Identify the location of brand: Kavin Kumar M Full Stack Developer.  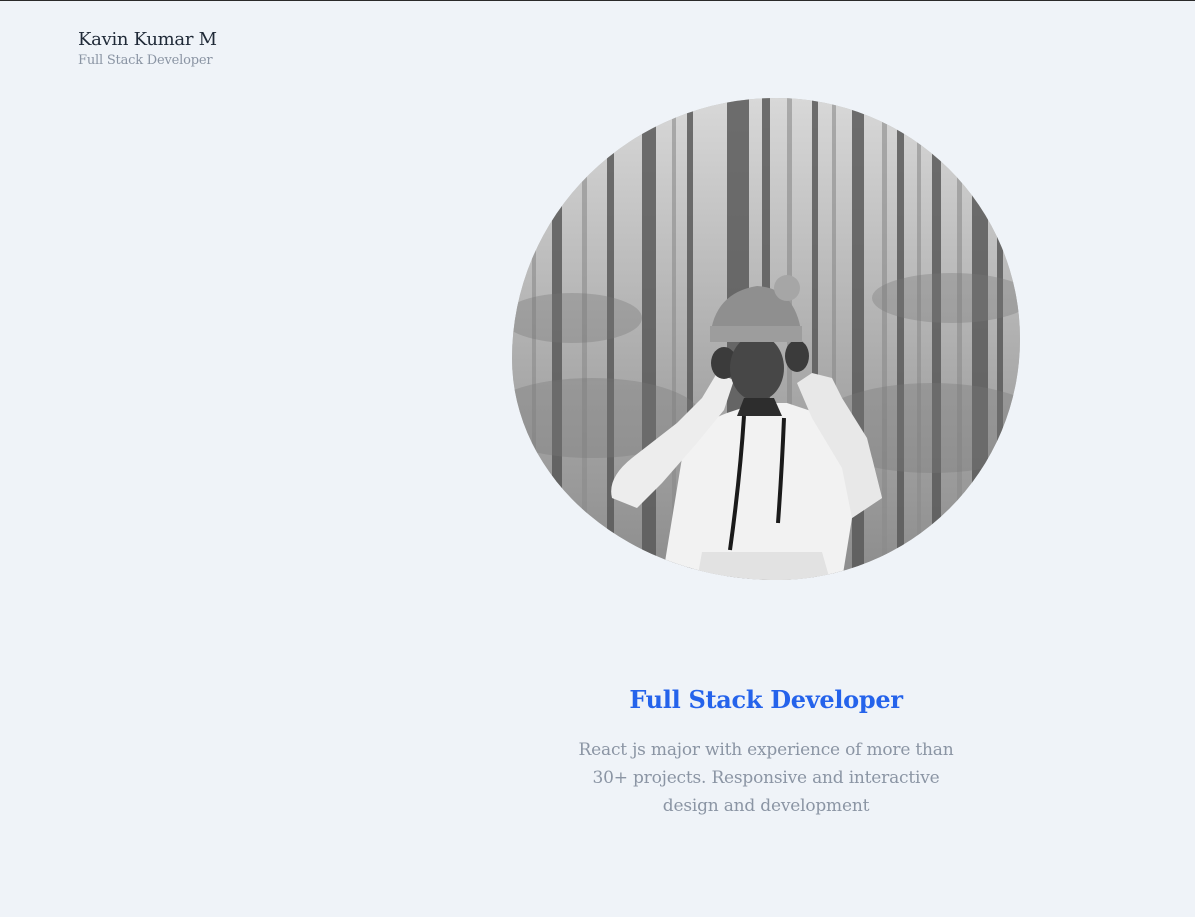
(147, 48).